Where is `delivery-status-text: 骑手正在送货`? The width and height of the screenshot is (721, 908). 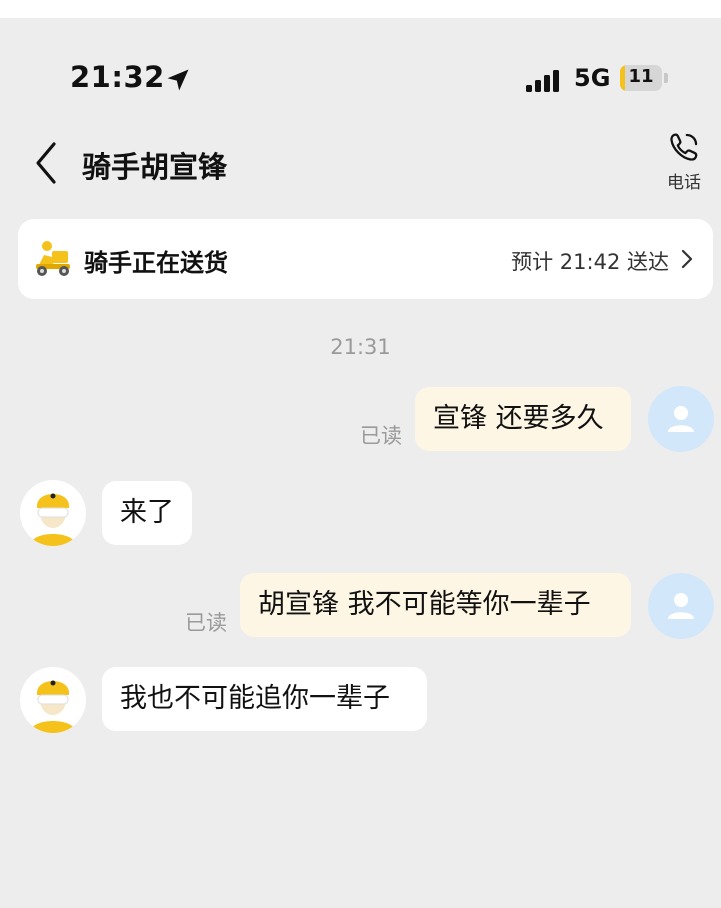 delivery-status-text: 骑手正在送货 is located at coordinates (156, 263).